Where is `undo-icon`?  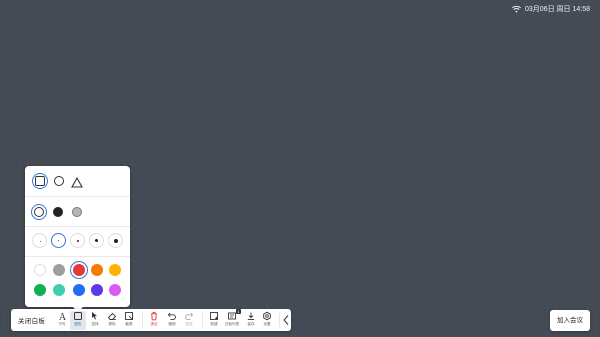 undo-icon is located at coordinates (172, 316).